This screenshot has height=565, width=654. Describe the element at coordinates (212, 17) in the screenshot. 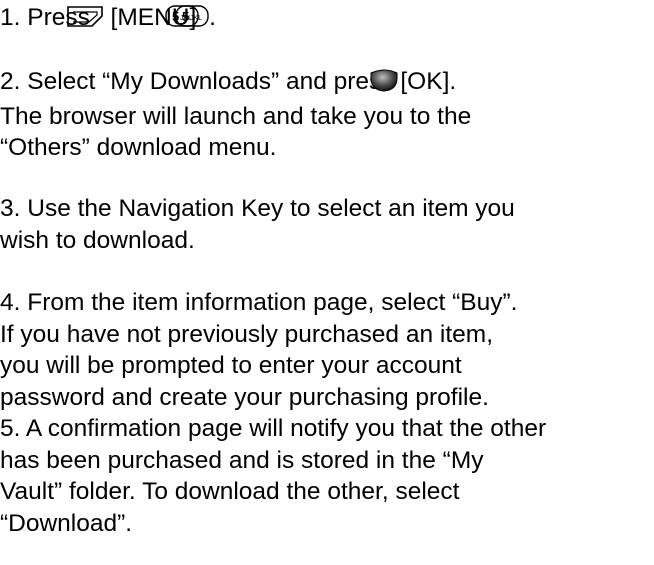

I see `step-text-end: .` at that location.